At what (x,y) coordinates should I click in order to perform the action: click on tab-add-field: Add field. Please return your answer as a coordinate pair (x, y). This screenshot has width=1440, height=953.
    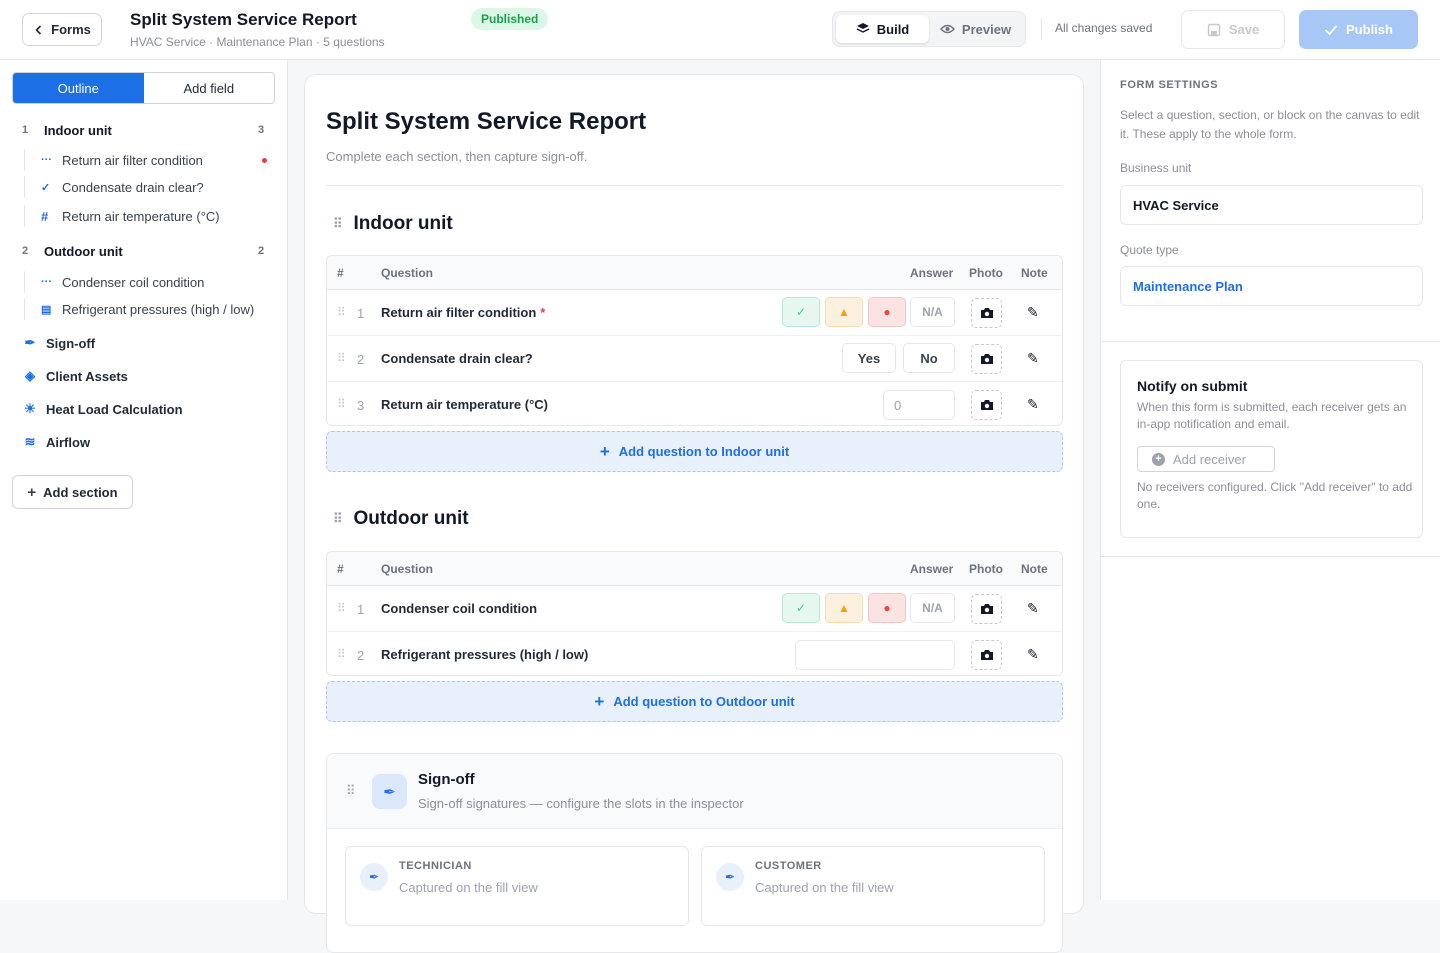
    Looking at the image, I should click on (209, 88).